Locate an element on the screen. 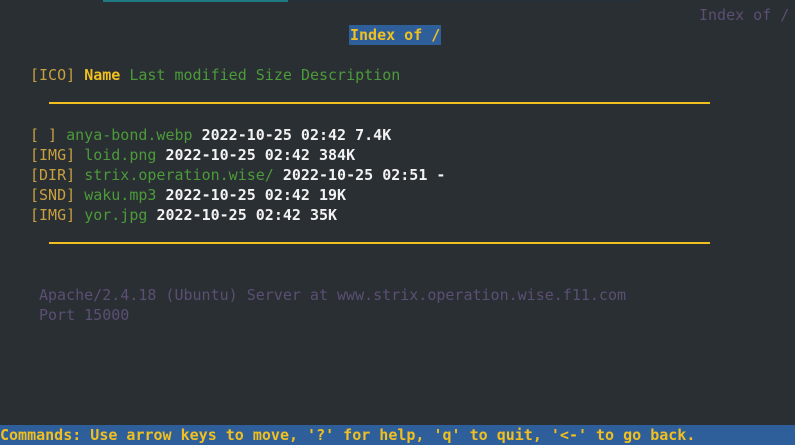  list-item: [ ] anya-bond.webp 2022-10-25 02:42 7.4K is located at coordinates (237, 135).